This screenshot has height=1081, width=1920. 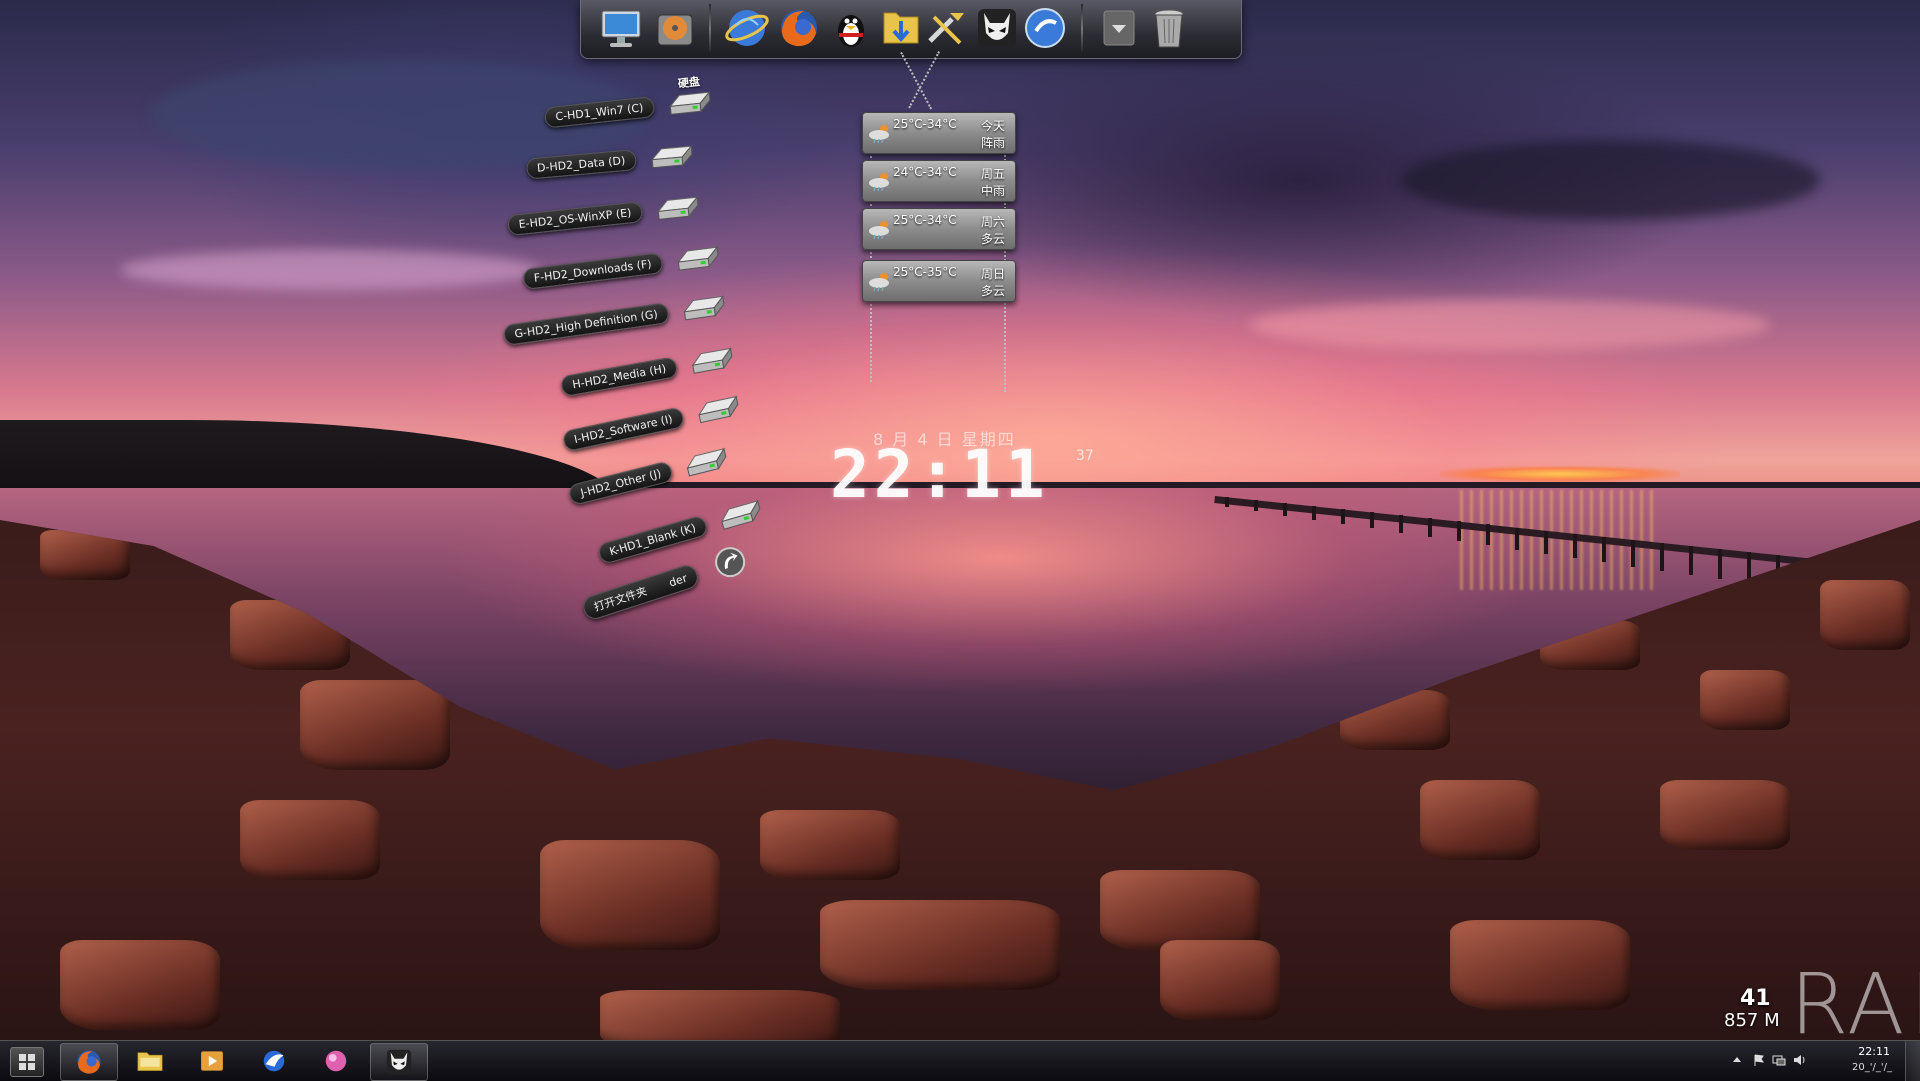 I want to click on ram-percent: 41, so click(x=1755, y=998).